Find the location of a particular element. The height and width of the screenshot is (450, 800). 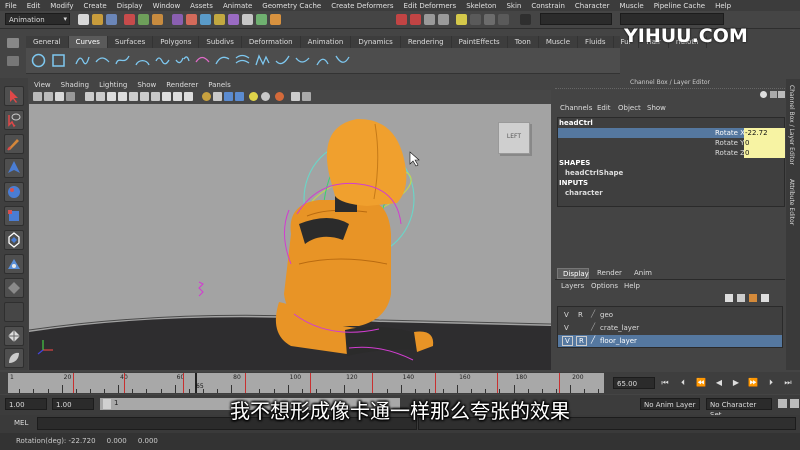

mask-surface-icon is located at coordinates (219, 19).